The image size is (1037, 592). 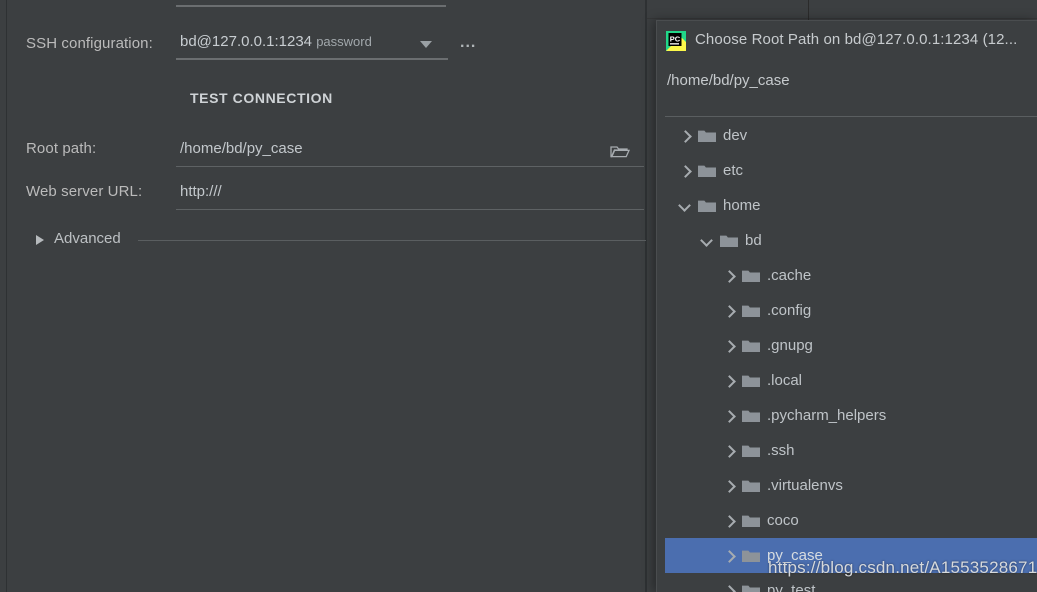 I want to click on ssh-configuration-value: bd@127.0.0.1:1234 password, so click(x=276, y=41).